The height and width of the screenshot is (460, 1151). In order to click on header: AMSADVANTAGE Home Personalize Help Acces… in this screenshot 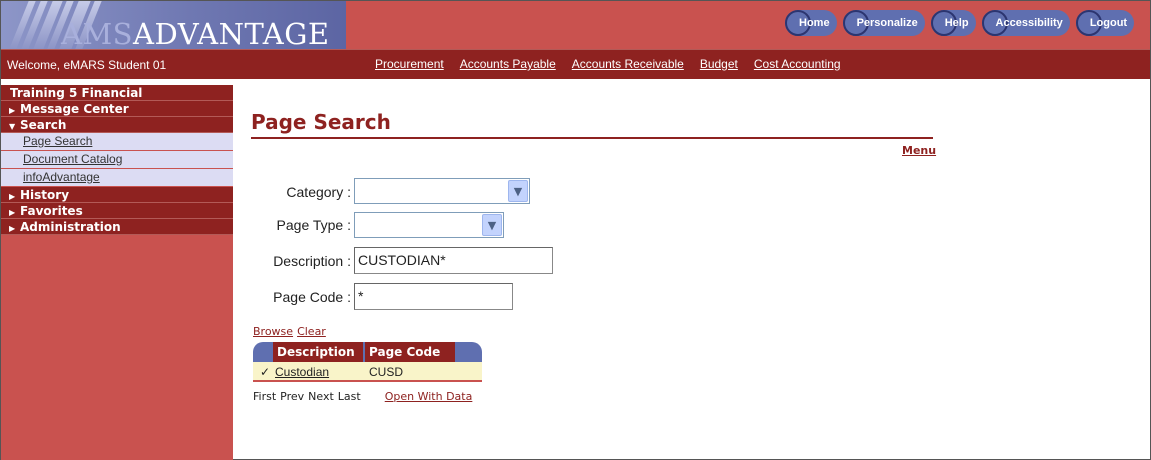, I will do `click(575, 25)`.